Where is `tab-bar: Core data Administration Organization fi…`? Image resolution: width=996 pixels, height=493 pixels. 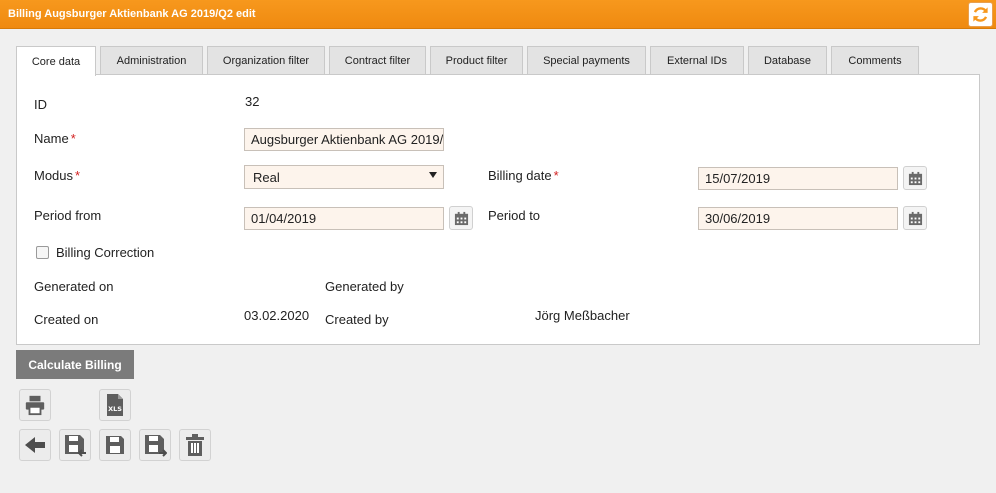 tab-bar: Core data Administration Organization fi… is located at coordinates (469, 61).